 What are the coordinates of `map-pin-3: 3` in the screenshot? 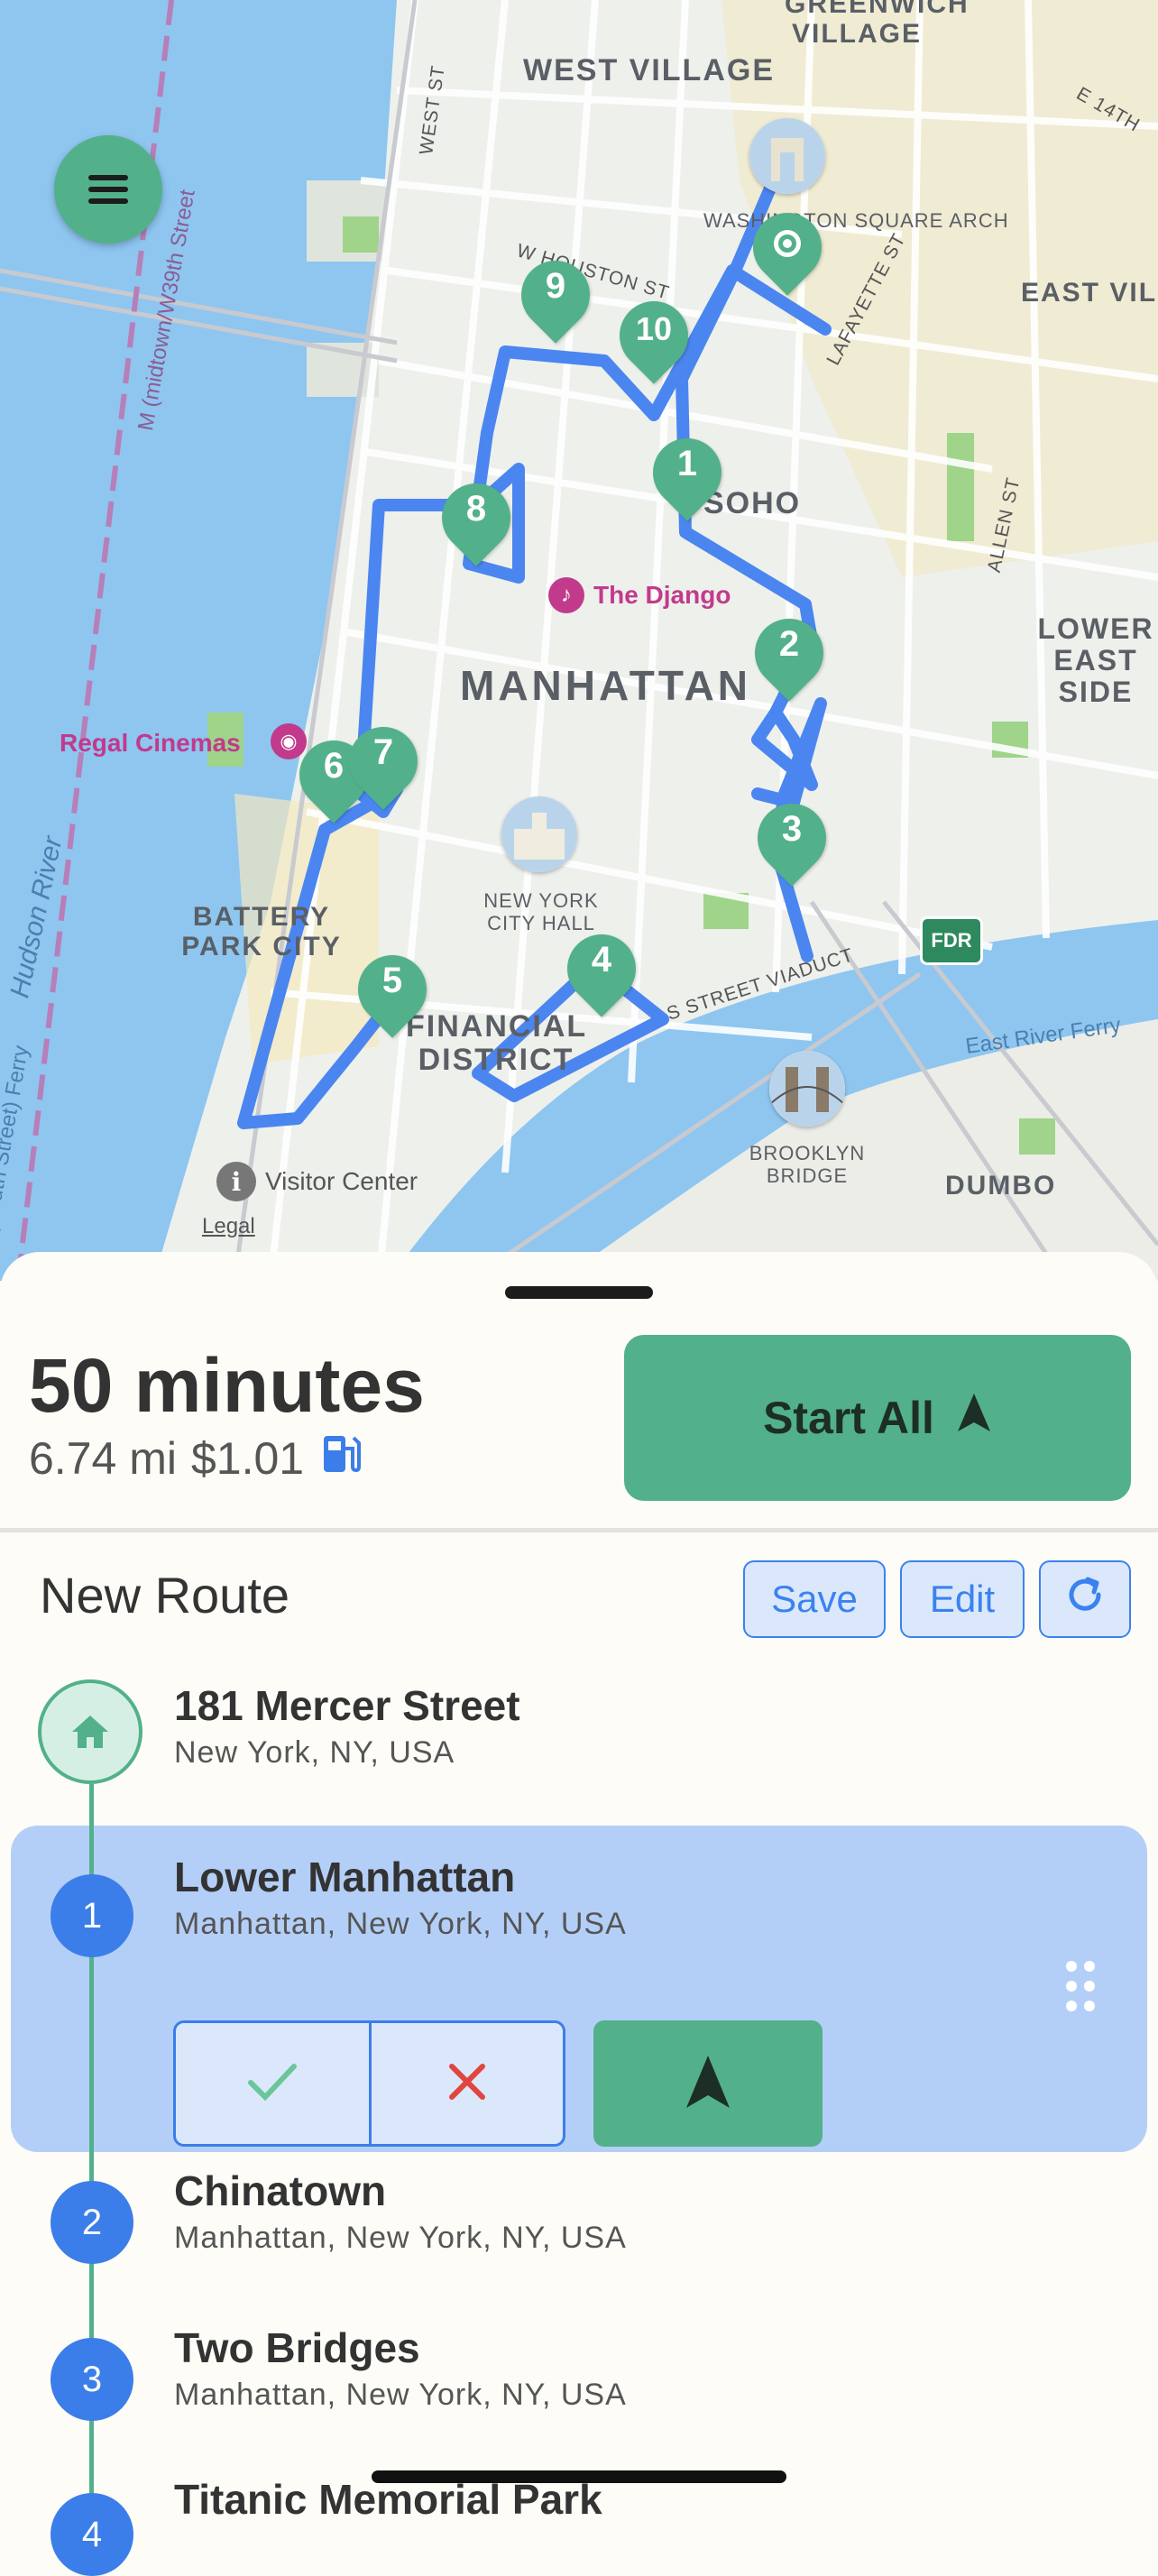 It's located at (792, 839).